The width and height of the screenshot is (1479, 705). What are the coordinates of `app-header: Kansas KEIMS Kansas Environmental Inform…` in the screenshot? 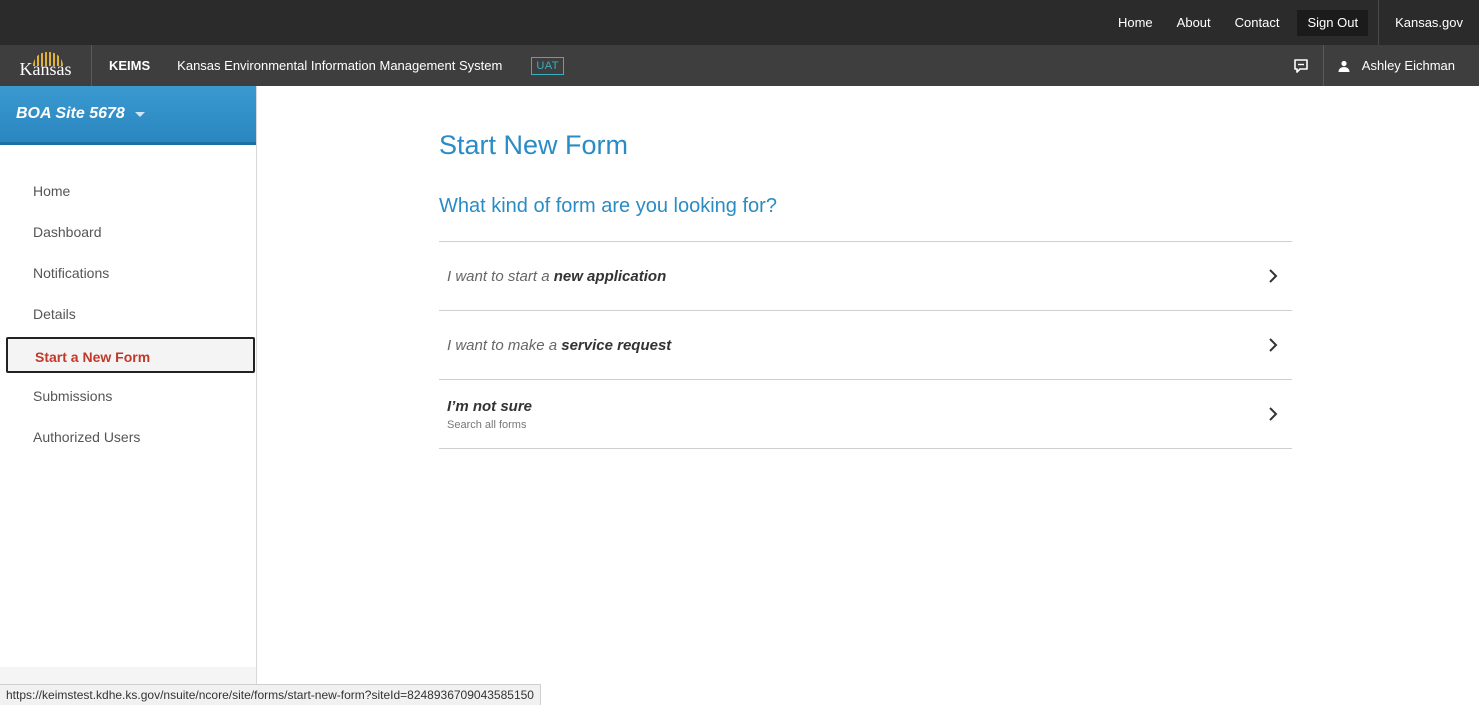 It's located at (739, 65).